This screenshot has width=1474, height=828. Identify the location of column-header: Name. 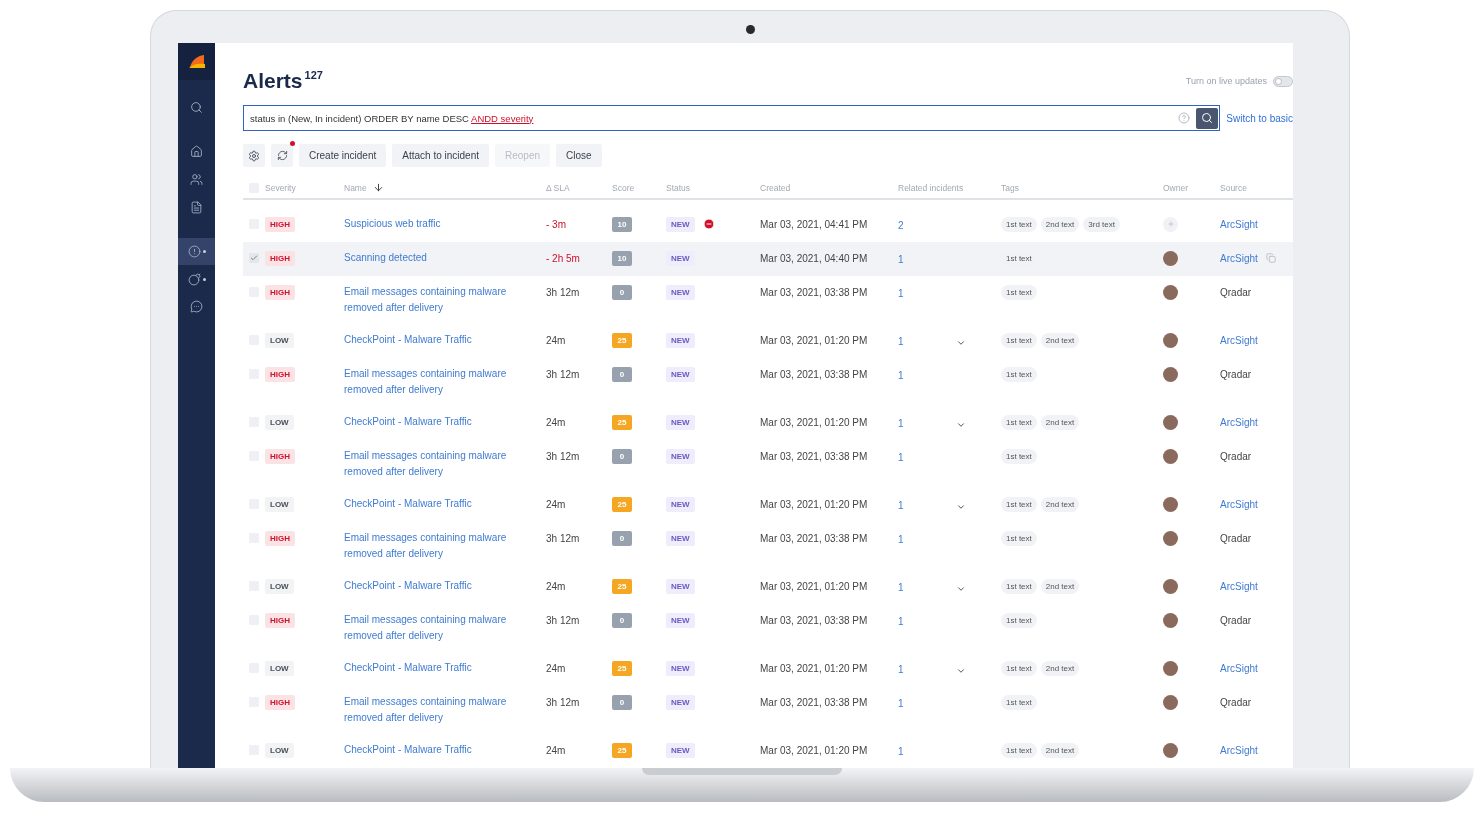
(355, 187).